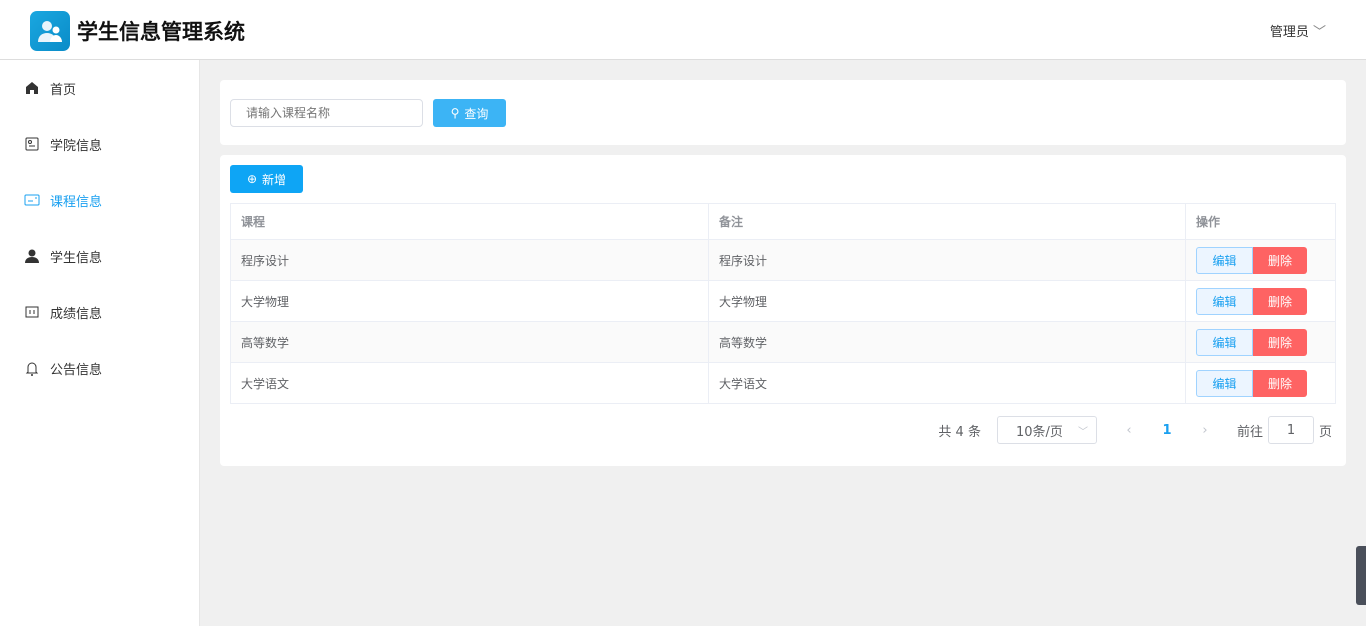  I want to click on sidebar-item-label: 公告信息, so click(76, 370).